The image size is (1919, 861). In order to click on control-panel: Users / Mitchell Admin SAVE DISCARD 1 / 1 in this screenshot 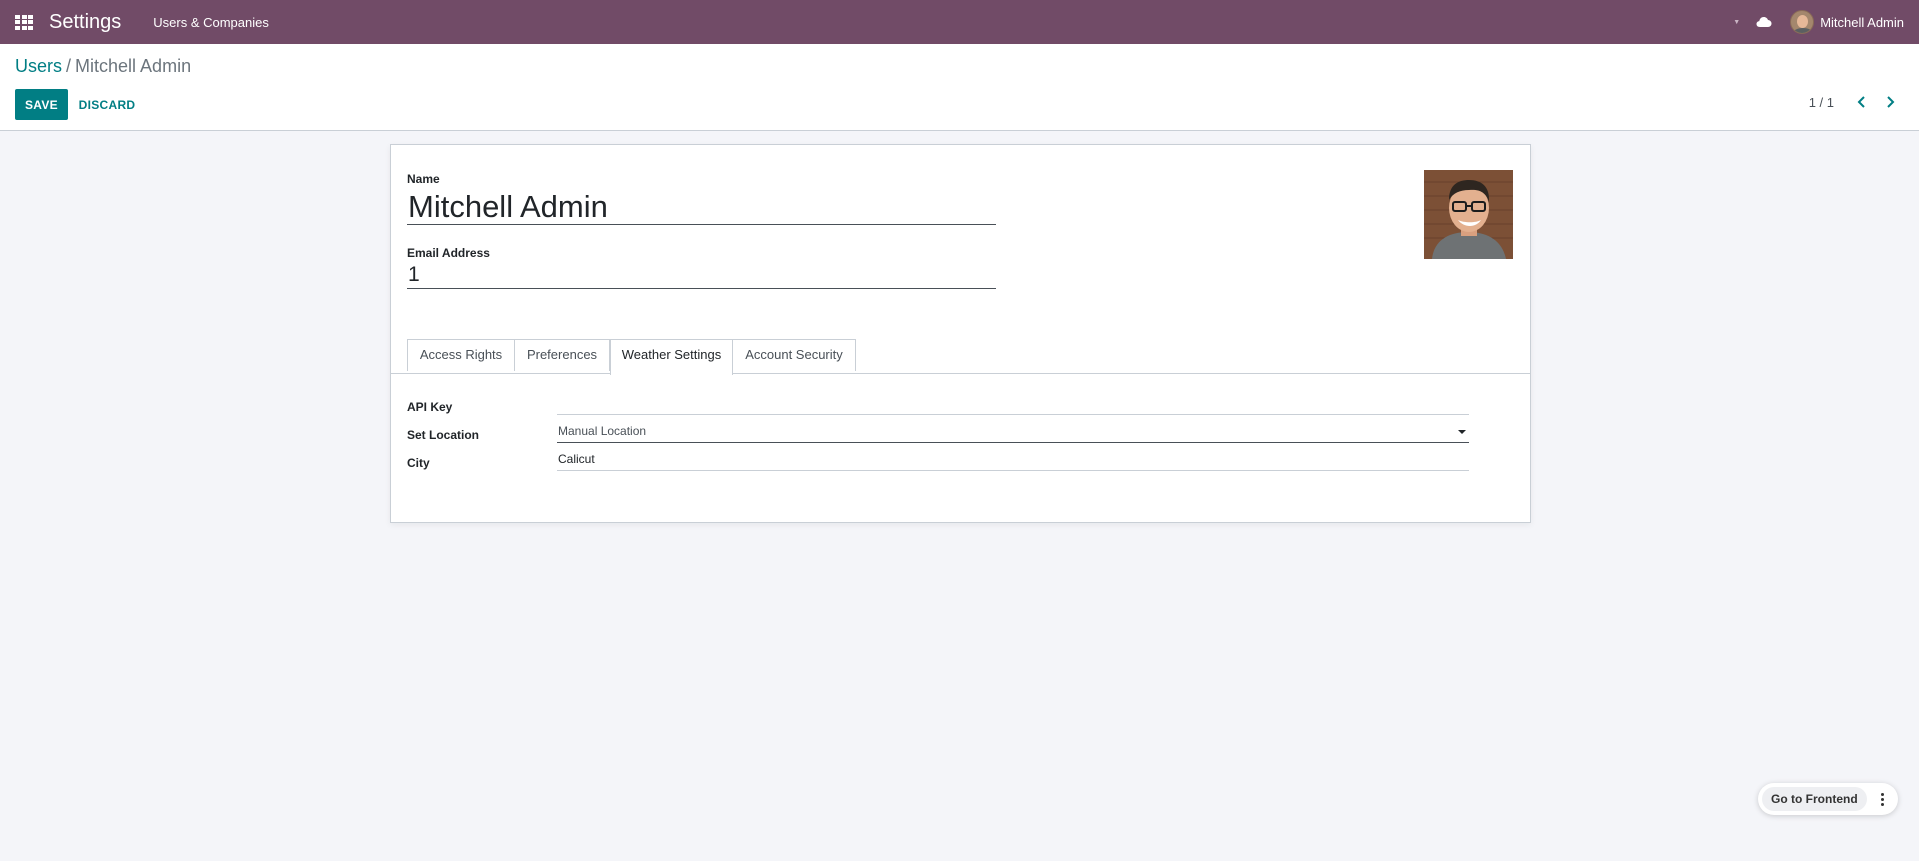, I will do `click(959, 87)`.